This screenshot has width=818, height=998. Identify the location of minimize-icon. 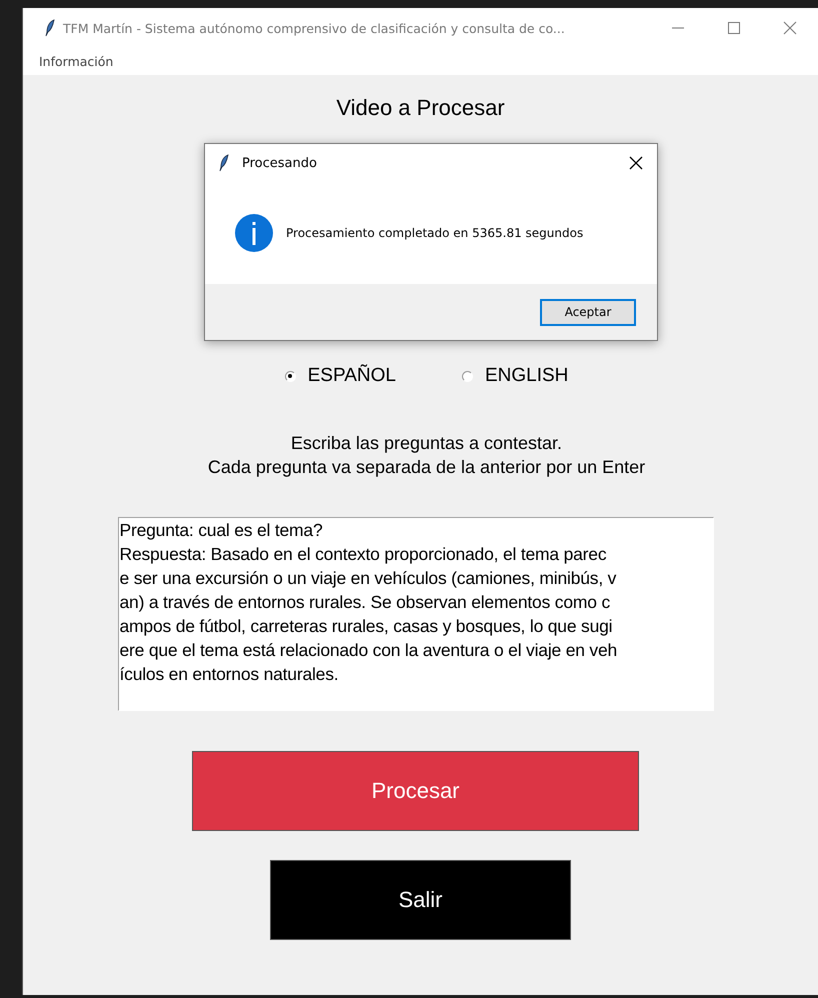
(678, 28).